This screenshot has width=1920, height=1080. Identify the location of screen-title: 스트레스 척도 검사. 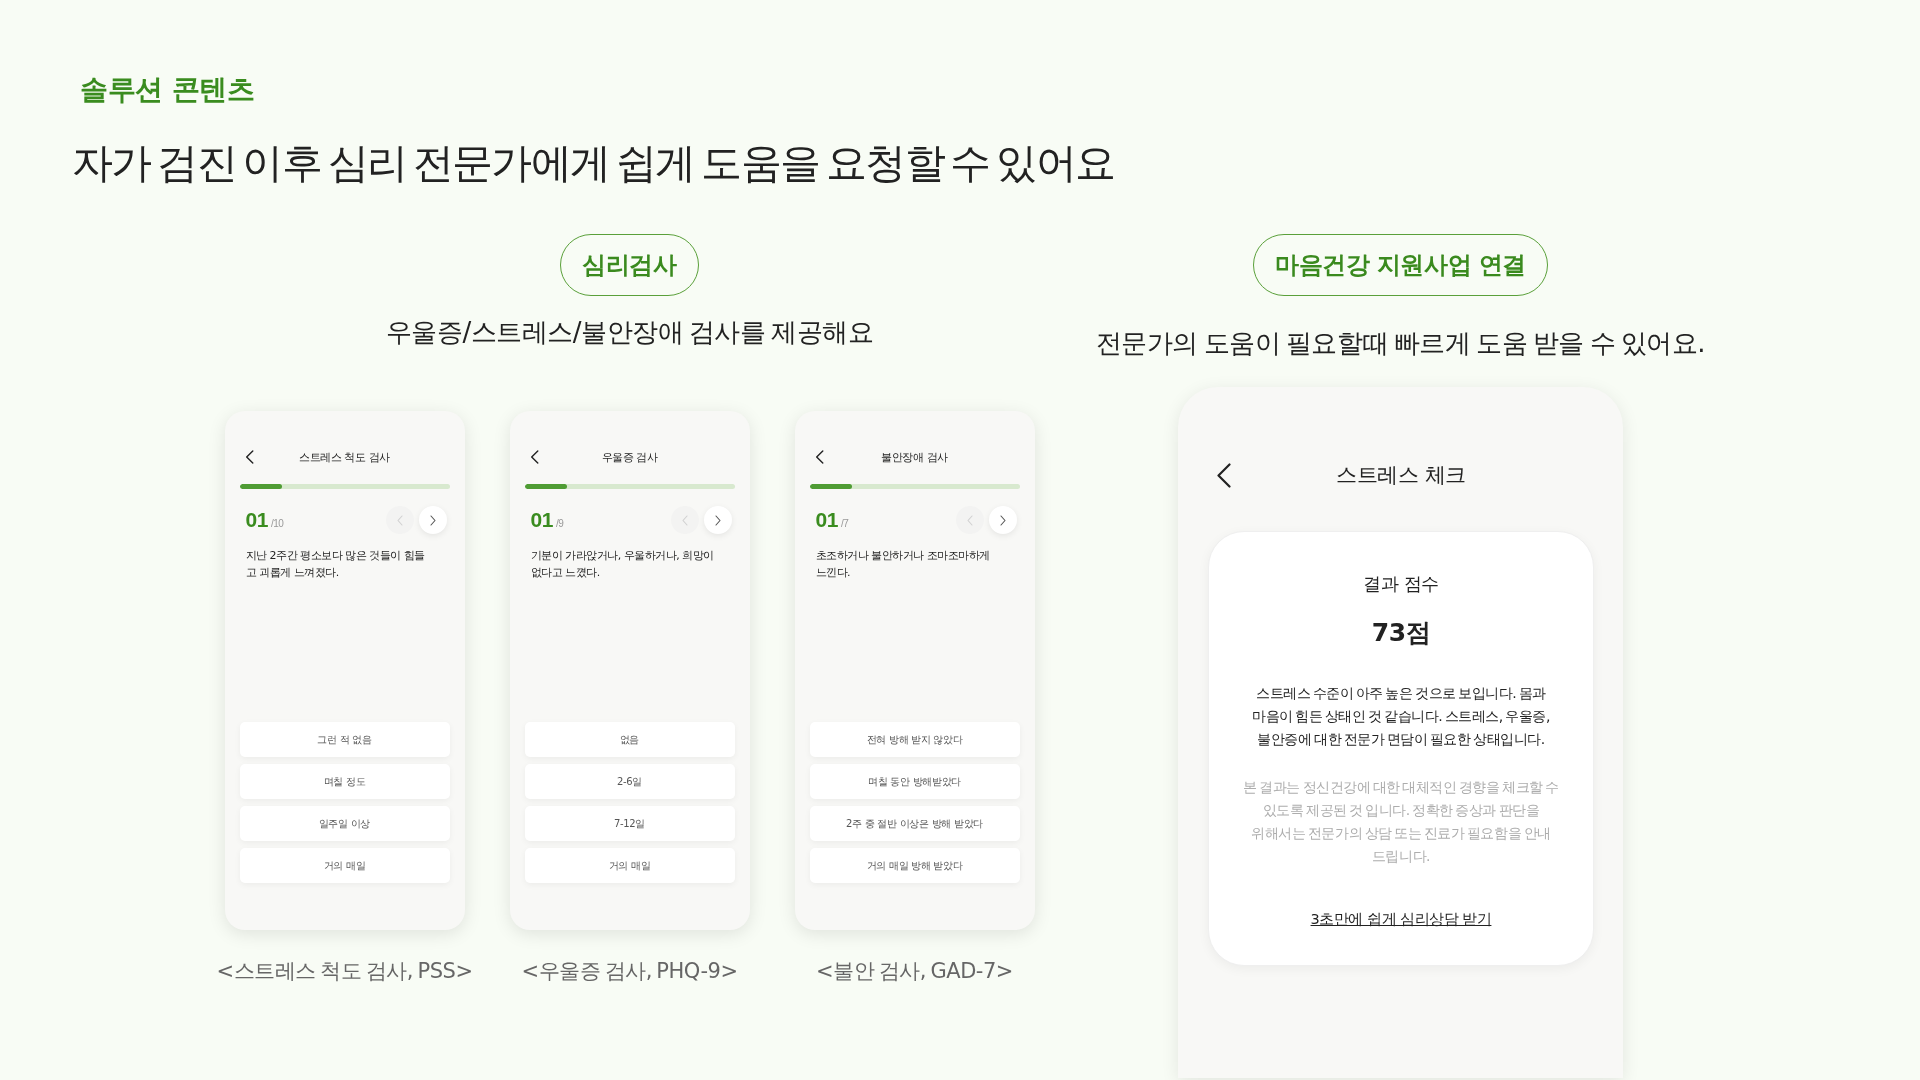
(344, 457).